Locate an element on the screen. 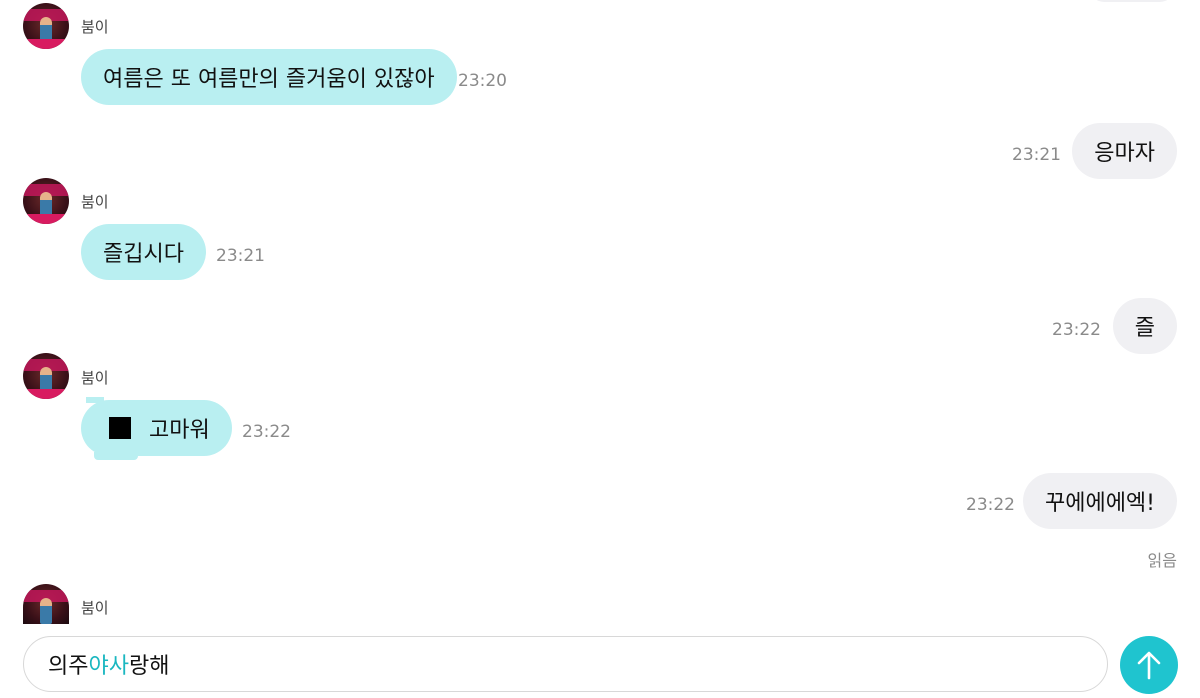  message-input: 의주야사랑해 is located at coordinates (565, 664).